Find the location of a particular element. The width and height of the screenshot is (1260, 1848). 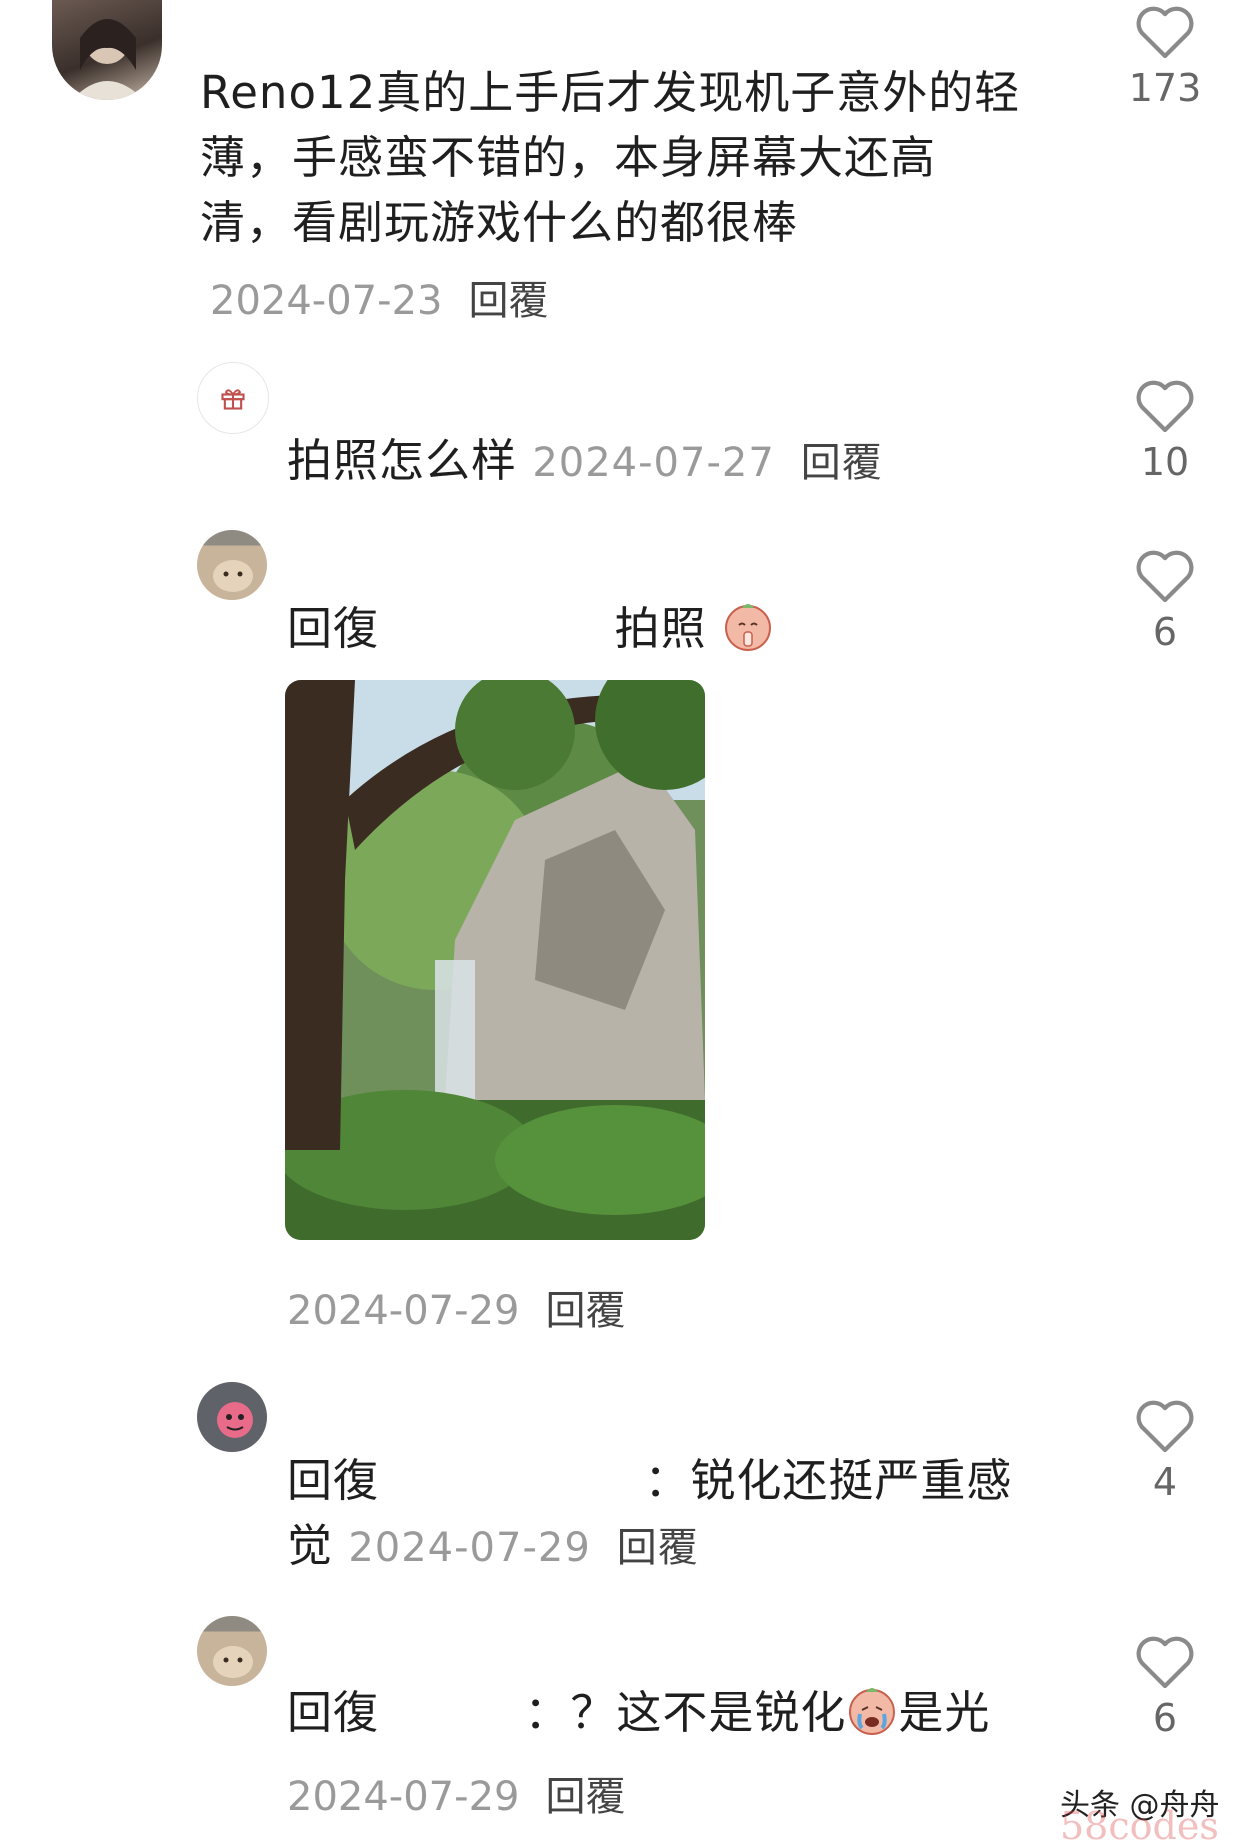

garden-photo-image is located at coordinates (495, 960).